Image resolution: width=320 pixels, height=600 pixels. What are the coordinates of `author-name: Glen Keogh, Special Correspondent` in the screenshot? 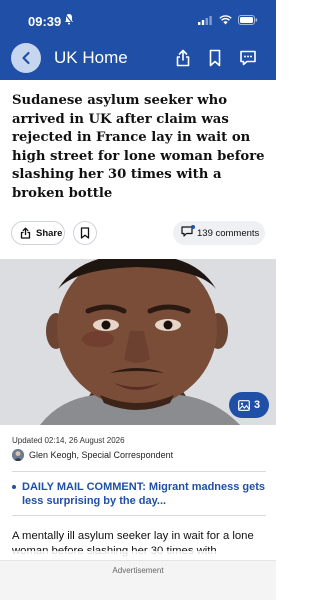 It's located at (101, 455).